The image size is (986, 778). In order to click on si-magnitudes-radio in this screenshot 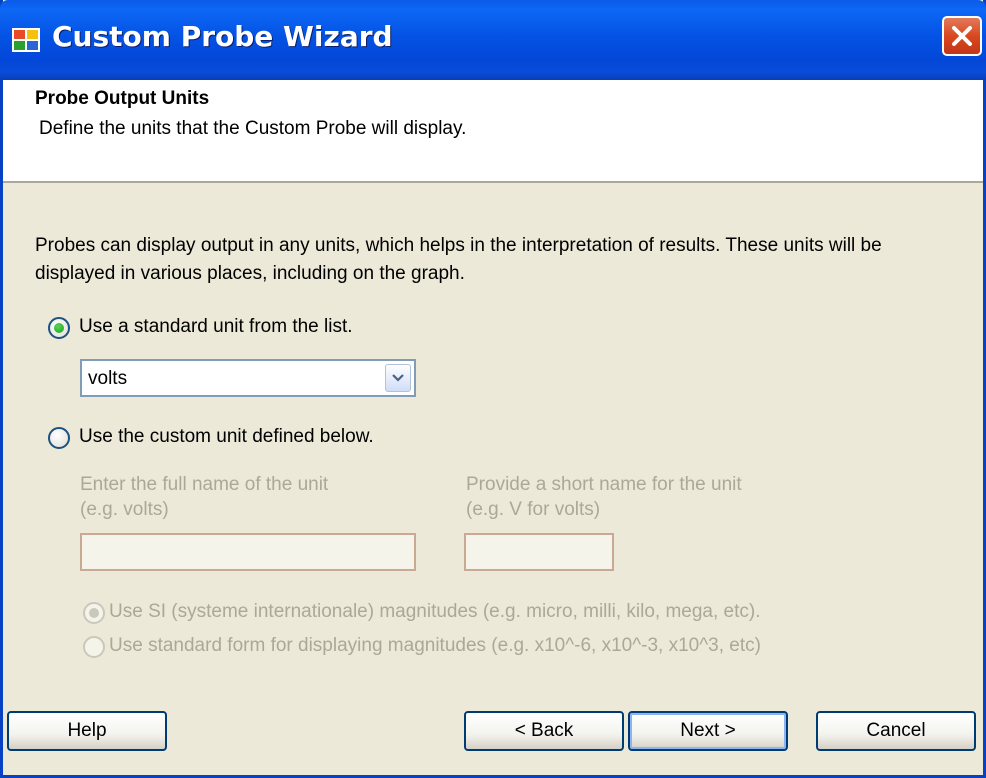, I will do `click(94, 613)`.